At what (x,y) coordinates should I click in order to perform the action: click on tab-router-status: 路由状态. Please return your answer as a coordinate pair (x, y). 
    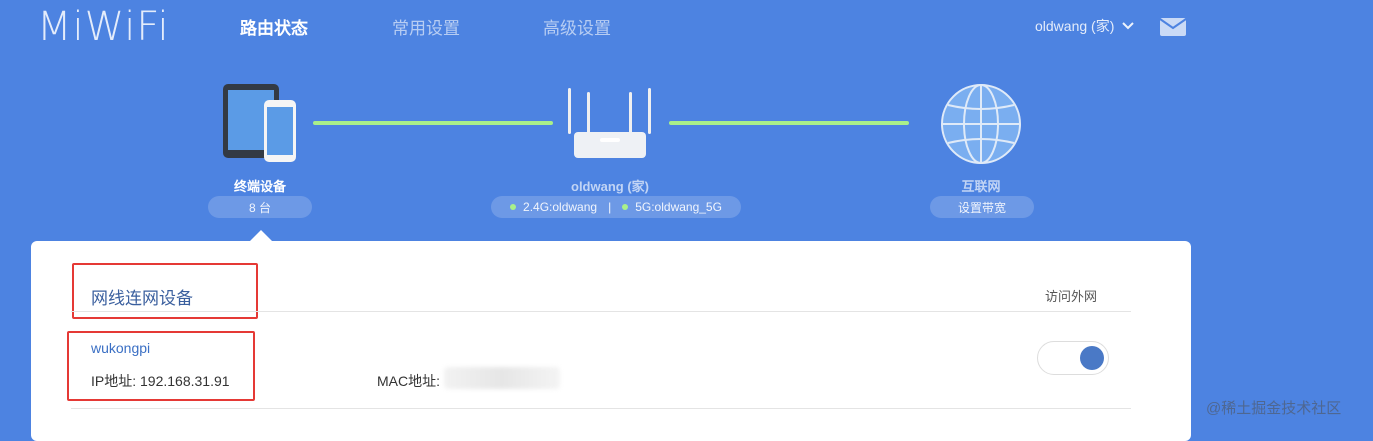
    Looking at the image, I should click on (274, 26).